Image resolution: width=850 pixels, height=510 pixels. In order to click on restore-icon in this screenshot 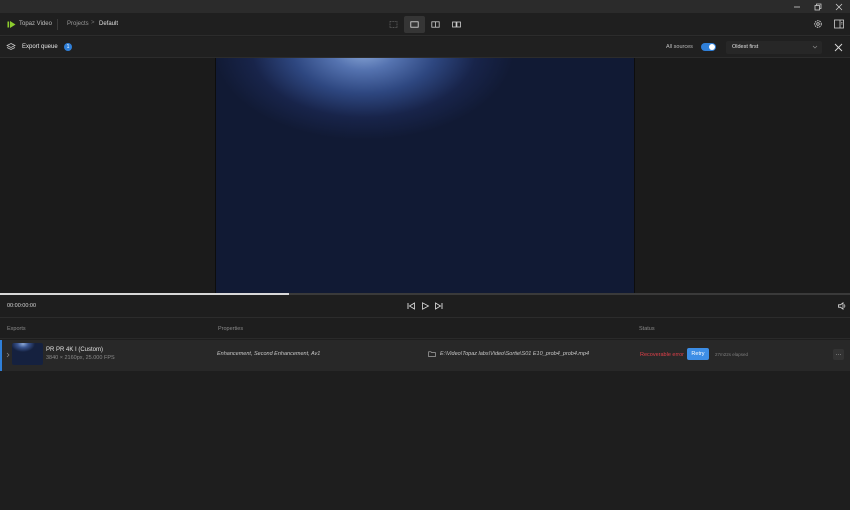, I will do `click(818, 6)`.